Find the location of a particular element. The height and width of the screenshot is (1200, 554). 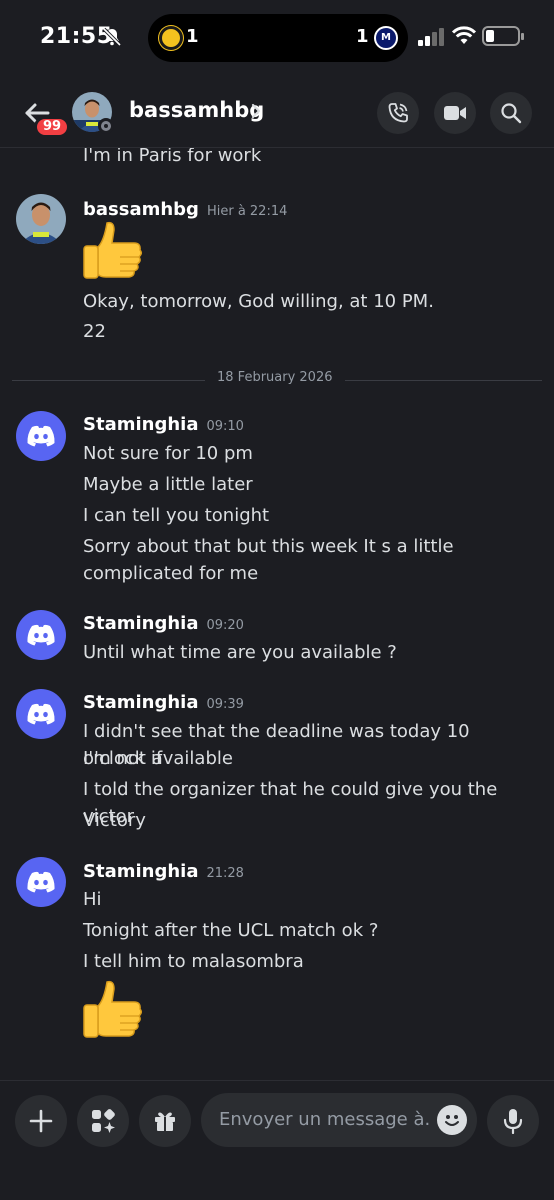

message-text: Tonight after the UCL match ok ? is located at coordinates (231, 930).